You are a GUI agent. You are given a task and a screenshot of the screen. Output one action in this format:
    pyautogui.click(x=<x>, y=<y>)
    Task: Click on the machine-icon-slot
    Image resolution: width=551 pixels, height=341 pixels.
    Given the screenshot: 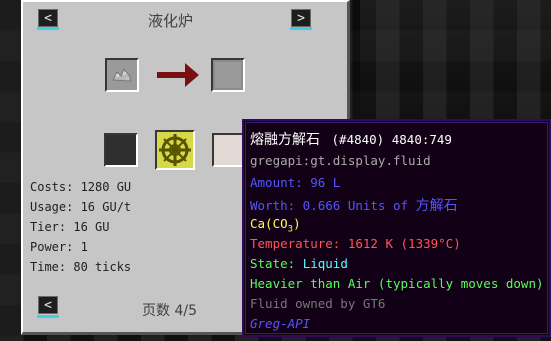 What is the action you would take?
    pyautogui.click(x=175, y=150)
    